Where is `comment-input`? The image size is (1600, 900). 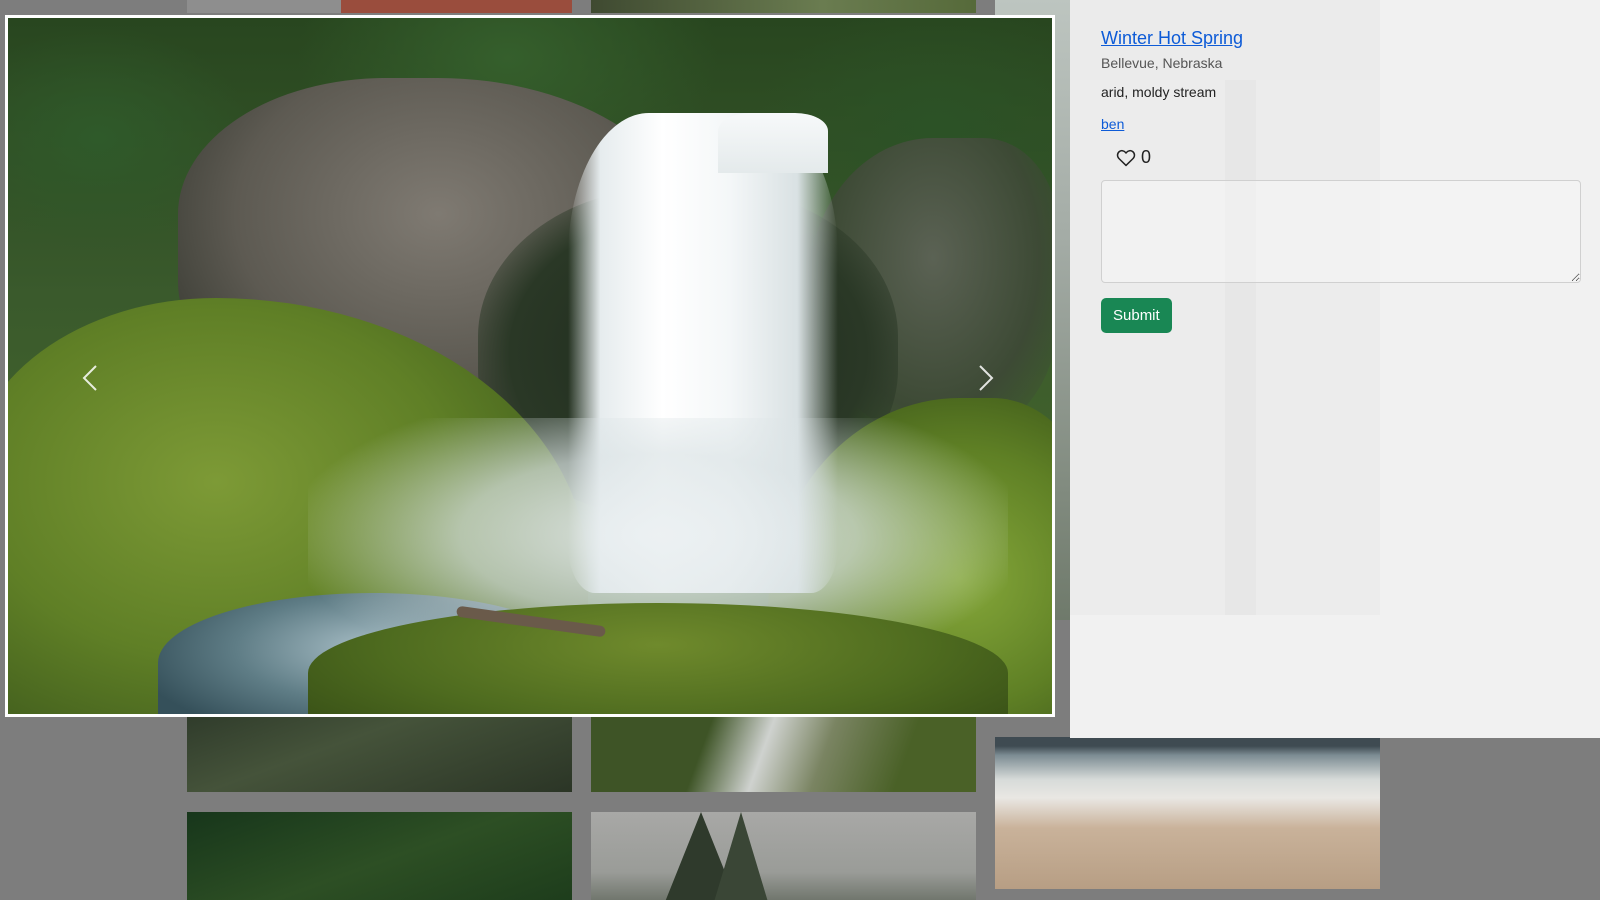 comment-input is located at coordinates (1341, 231).